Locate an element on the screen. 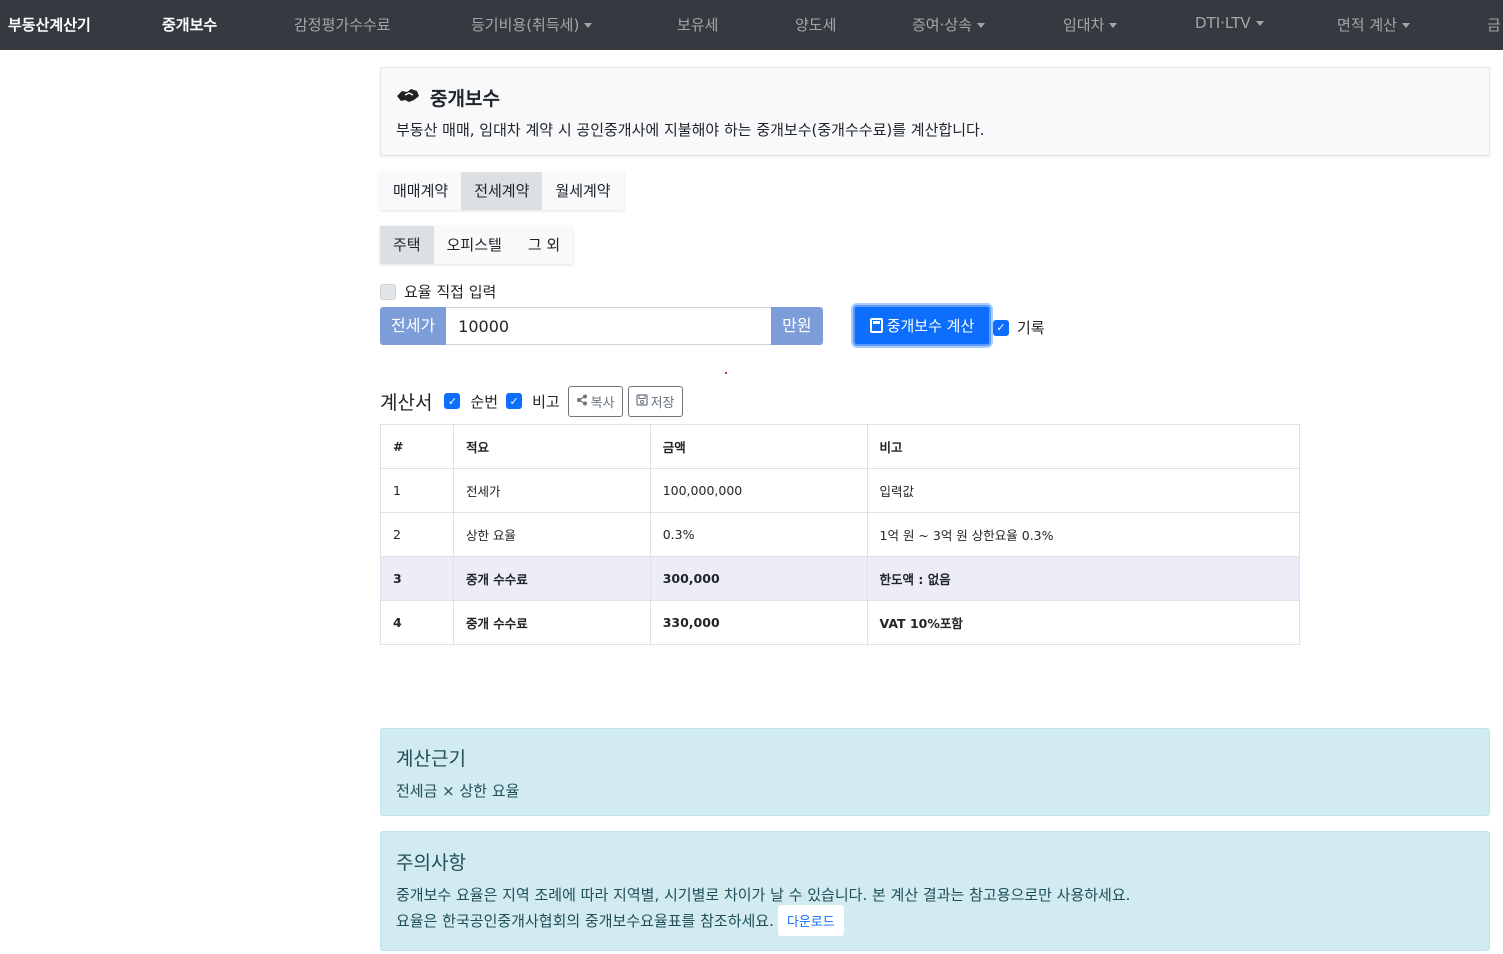 The width and height of the screenshot is (1503, 954). record-checkbox: ✓ is located at coordinates (1001, 327).